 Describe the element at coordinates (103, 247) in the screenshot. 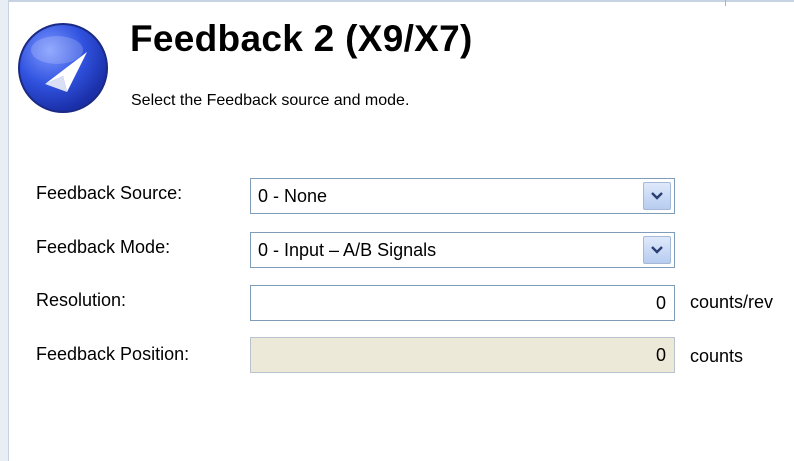

I see `feedback-mode-label: Feedback Mode:` at that location.